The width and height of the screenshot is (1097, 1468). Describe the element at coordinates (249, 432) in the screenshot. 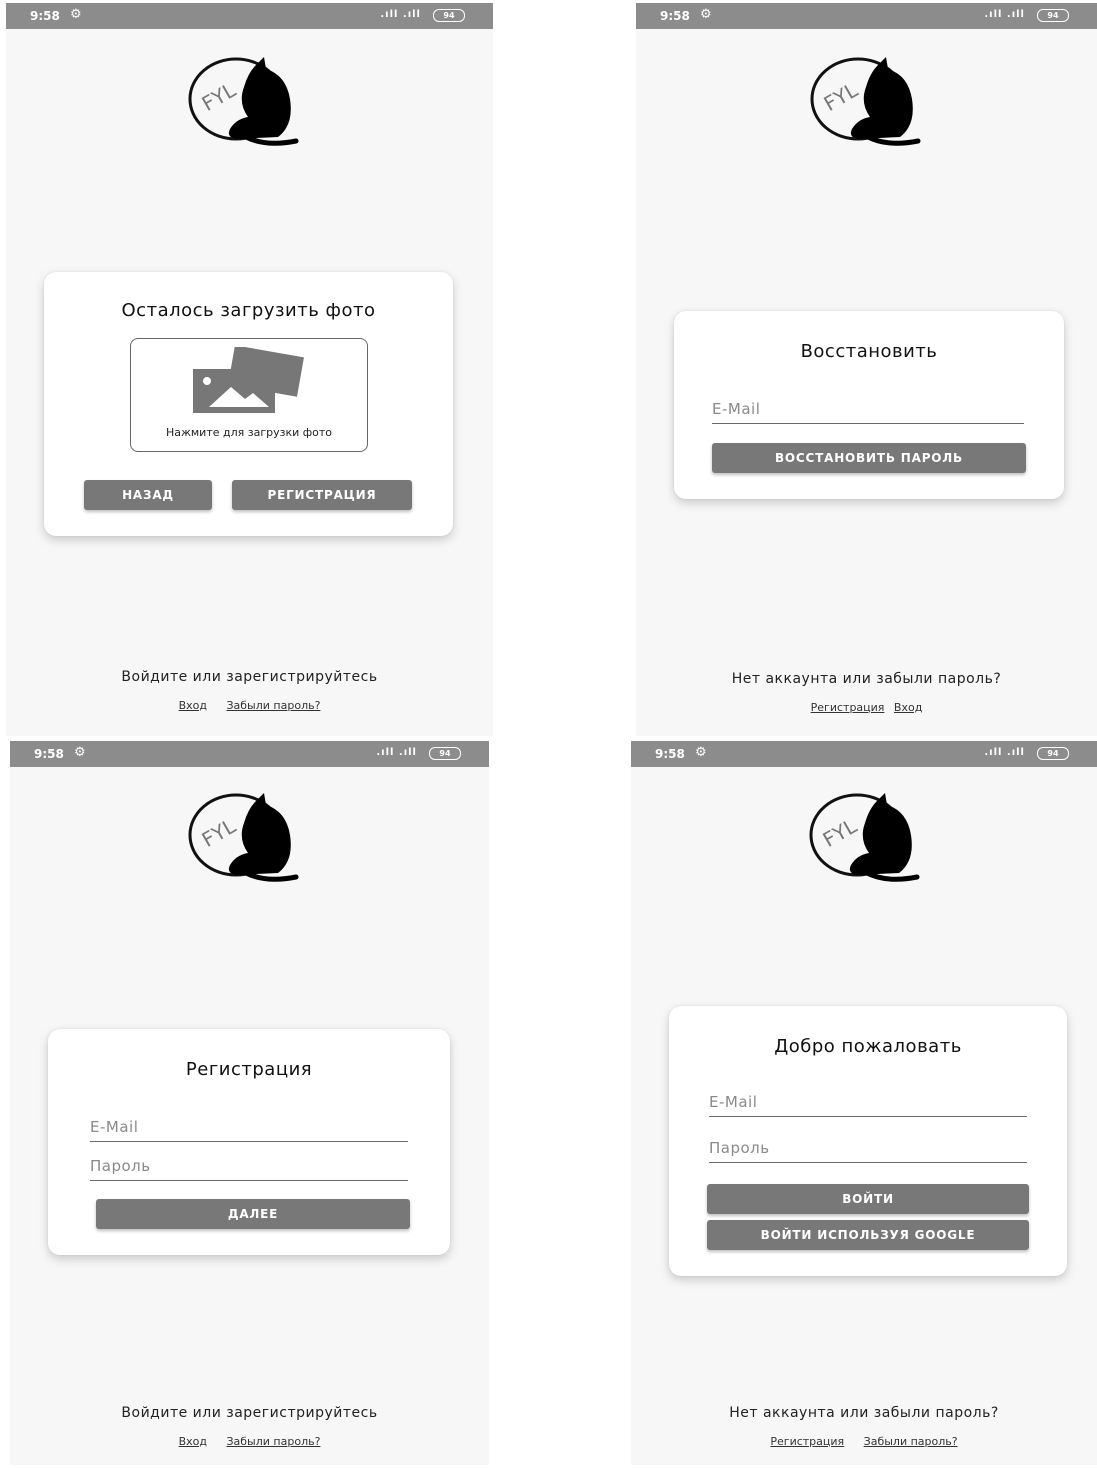

I see `upload-caption: Нажмите для загрузки фото` at that location.